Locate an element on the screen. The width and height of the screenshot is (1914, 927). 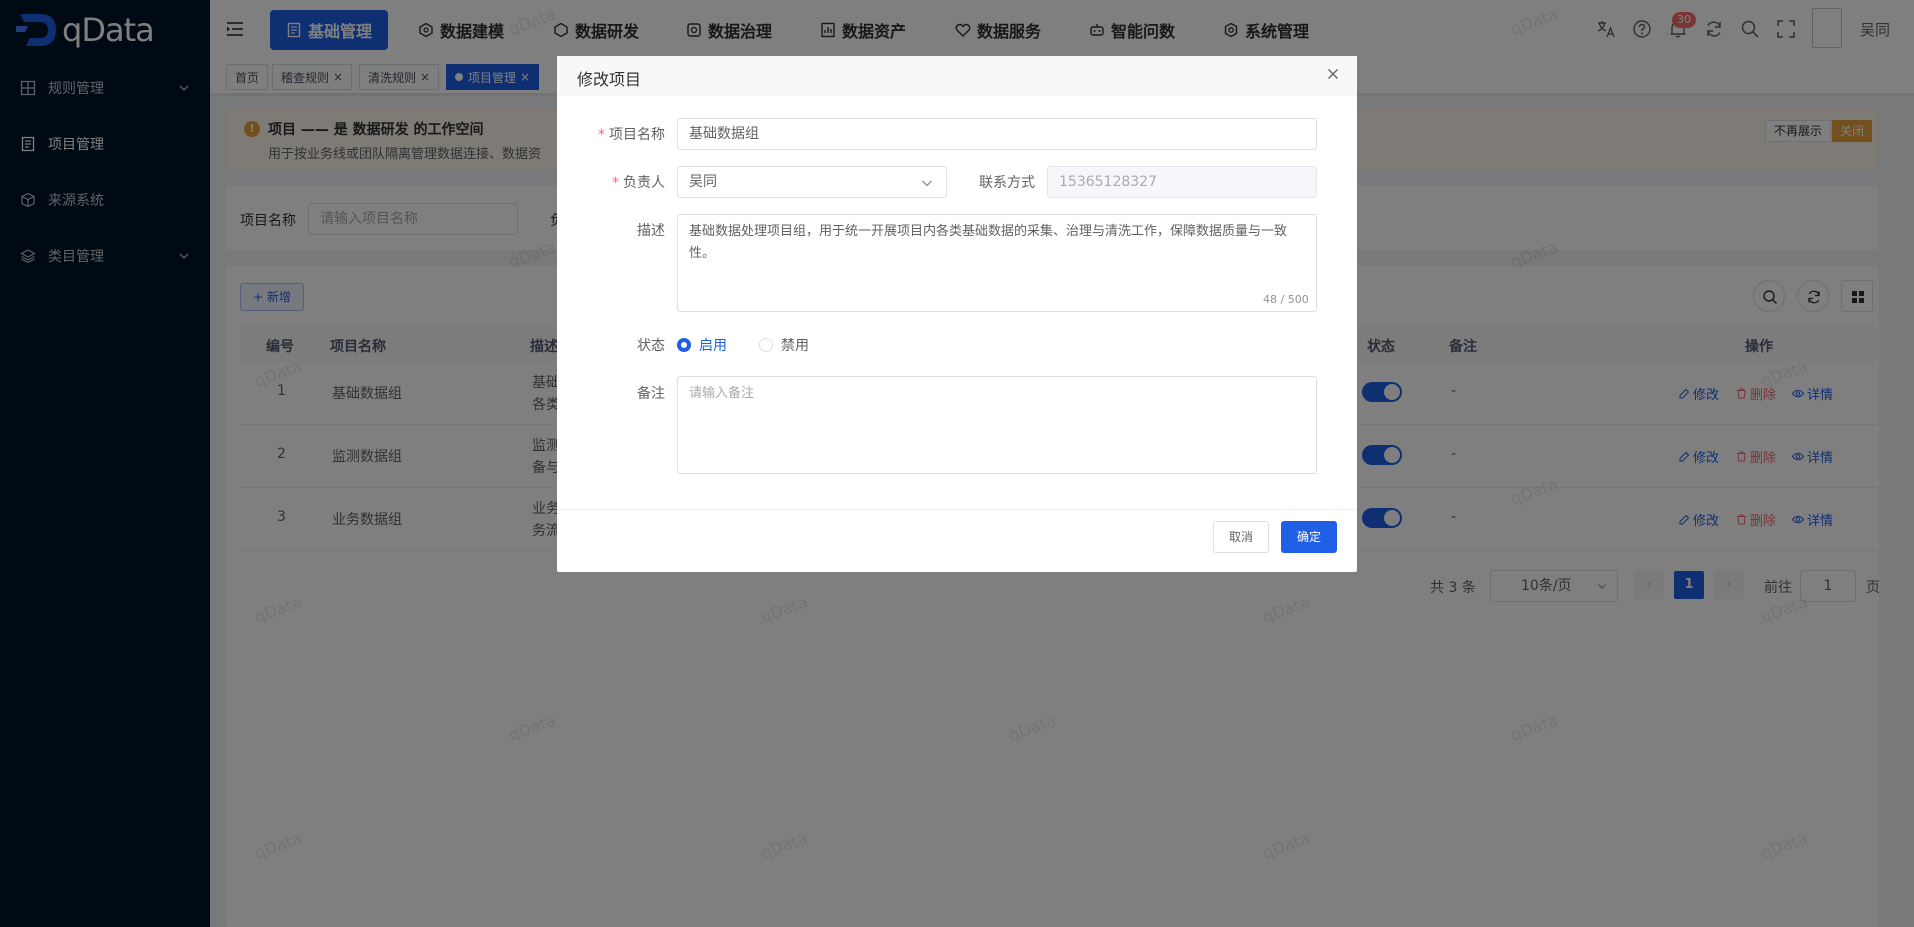
chevron-down-icon is located at coordinates (927, 183).